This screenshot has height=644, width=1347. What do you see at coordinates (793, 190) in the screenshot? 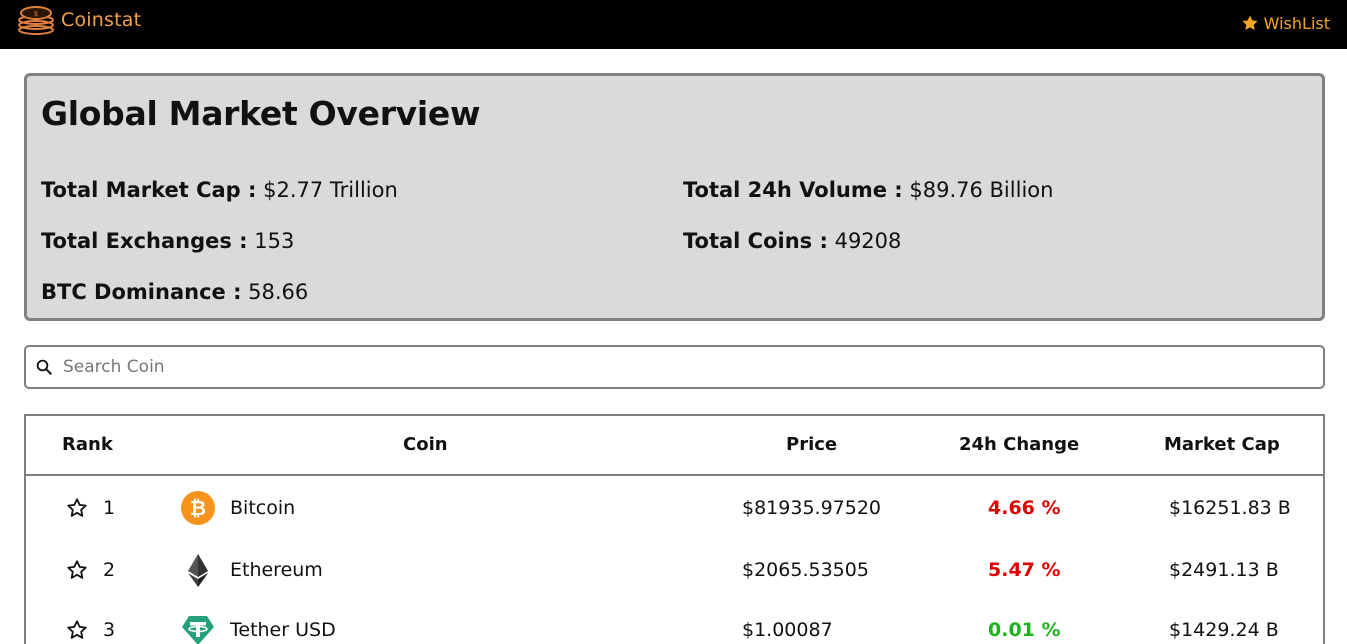
I see `stat-label: Total 24h Volume :` at bounding box center [793, 190].